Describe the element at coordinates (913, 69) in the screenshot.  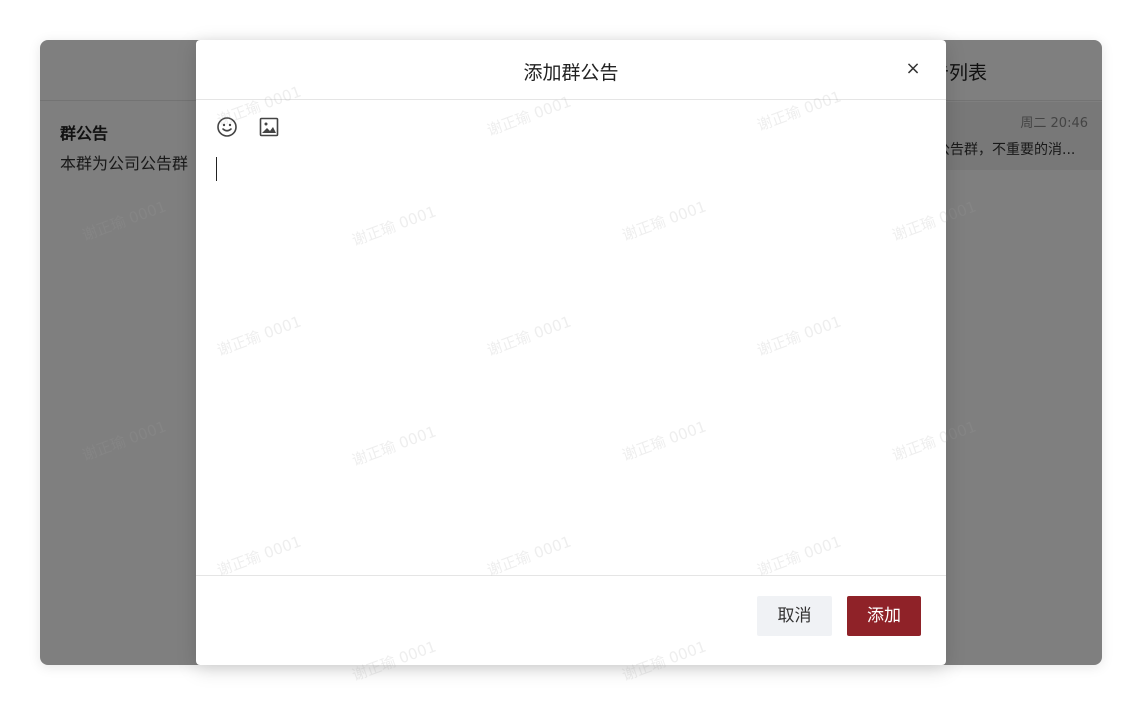
I see `close-button: ×` at that location.